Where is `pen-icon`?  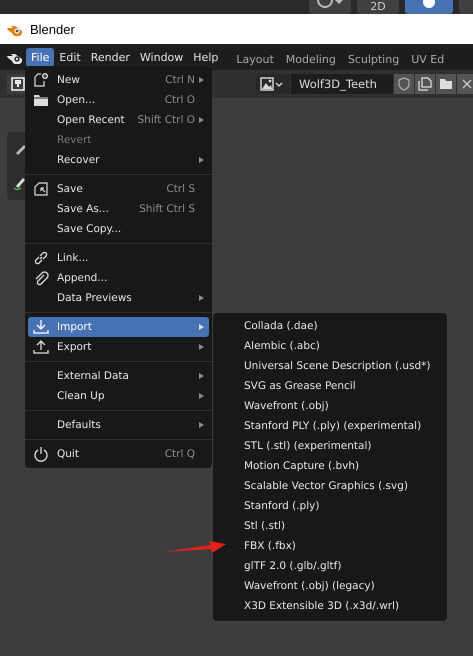
pen-icon is located at coordinates (20, 183).